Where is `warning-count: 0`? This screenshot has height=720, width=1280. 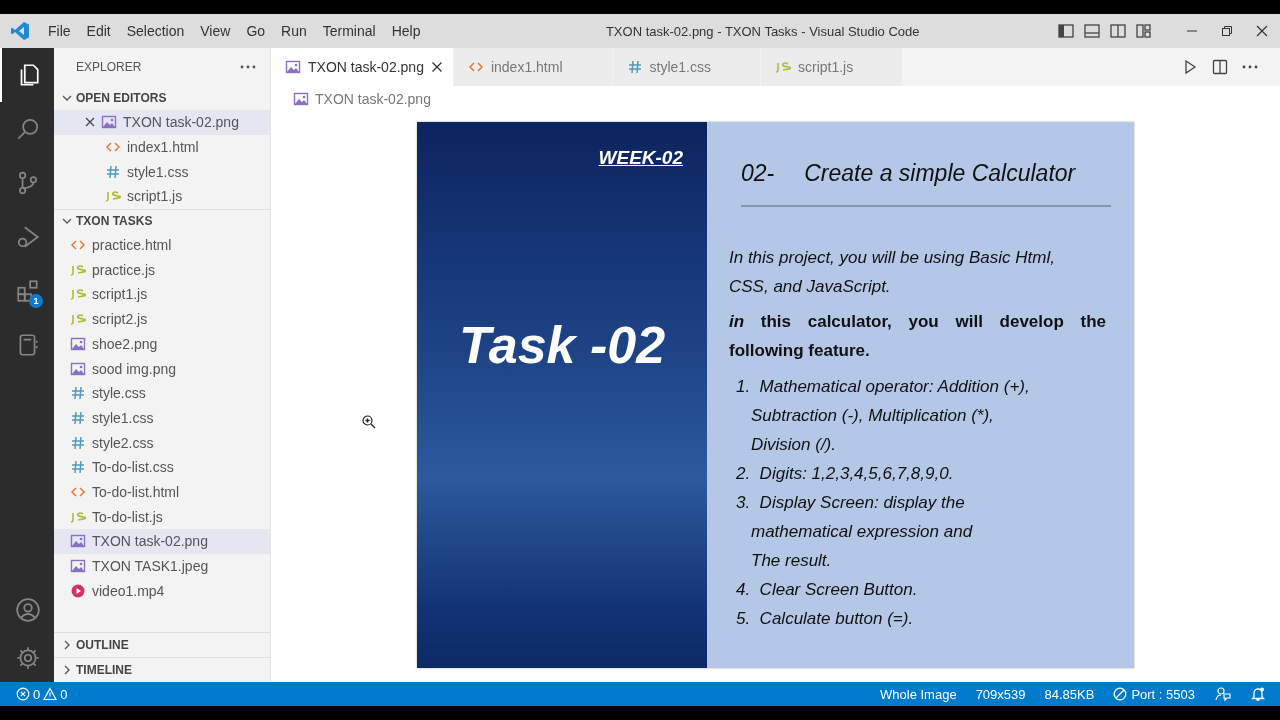 warning-count: 0 is located at coordinates (64, 694).